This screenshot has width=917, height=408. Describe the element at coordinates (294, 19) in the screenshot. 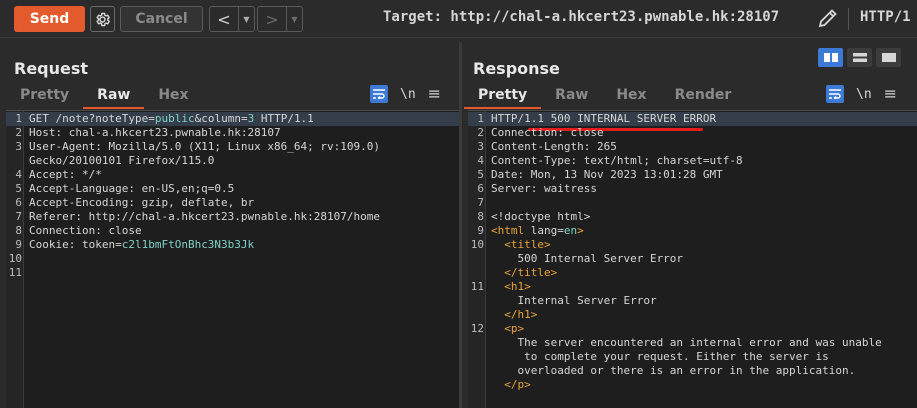

I see `forward-dropdown: ▼` at that location.